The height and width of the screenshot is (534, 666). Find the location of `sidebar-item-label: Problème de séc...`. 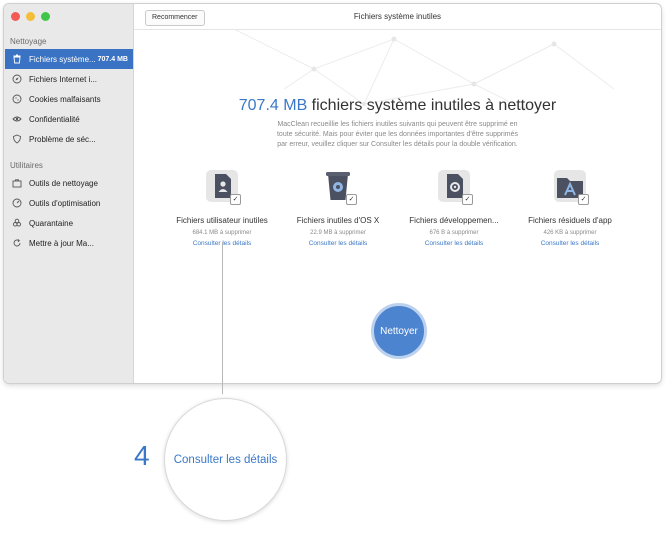

sidebar-item-label: Problème de séc... is located at coordinates (62, 139).